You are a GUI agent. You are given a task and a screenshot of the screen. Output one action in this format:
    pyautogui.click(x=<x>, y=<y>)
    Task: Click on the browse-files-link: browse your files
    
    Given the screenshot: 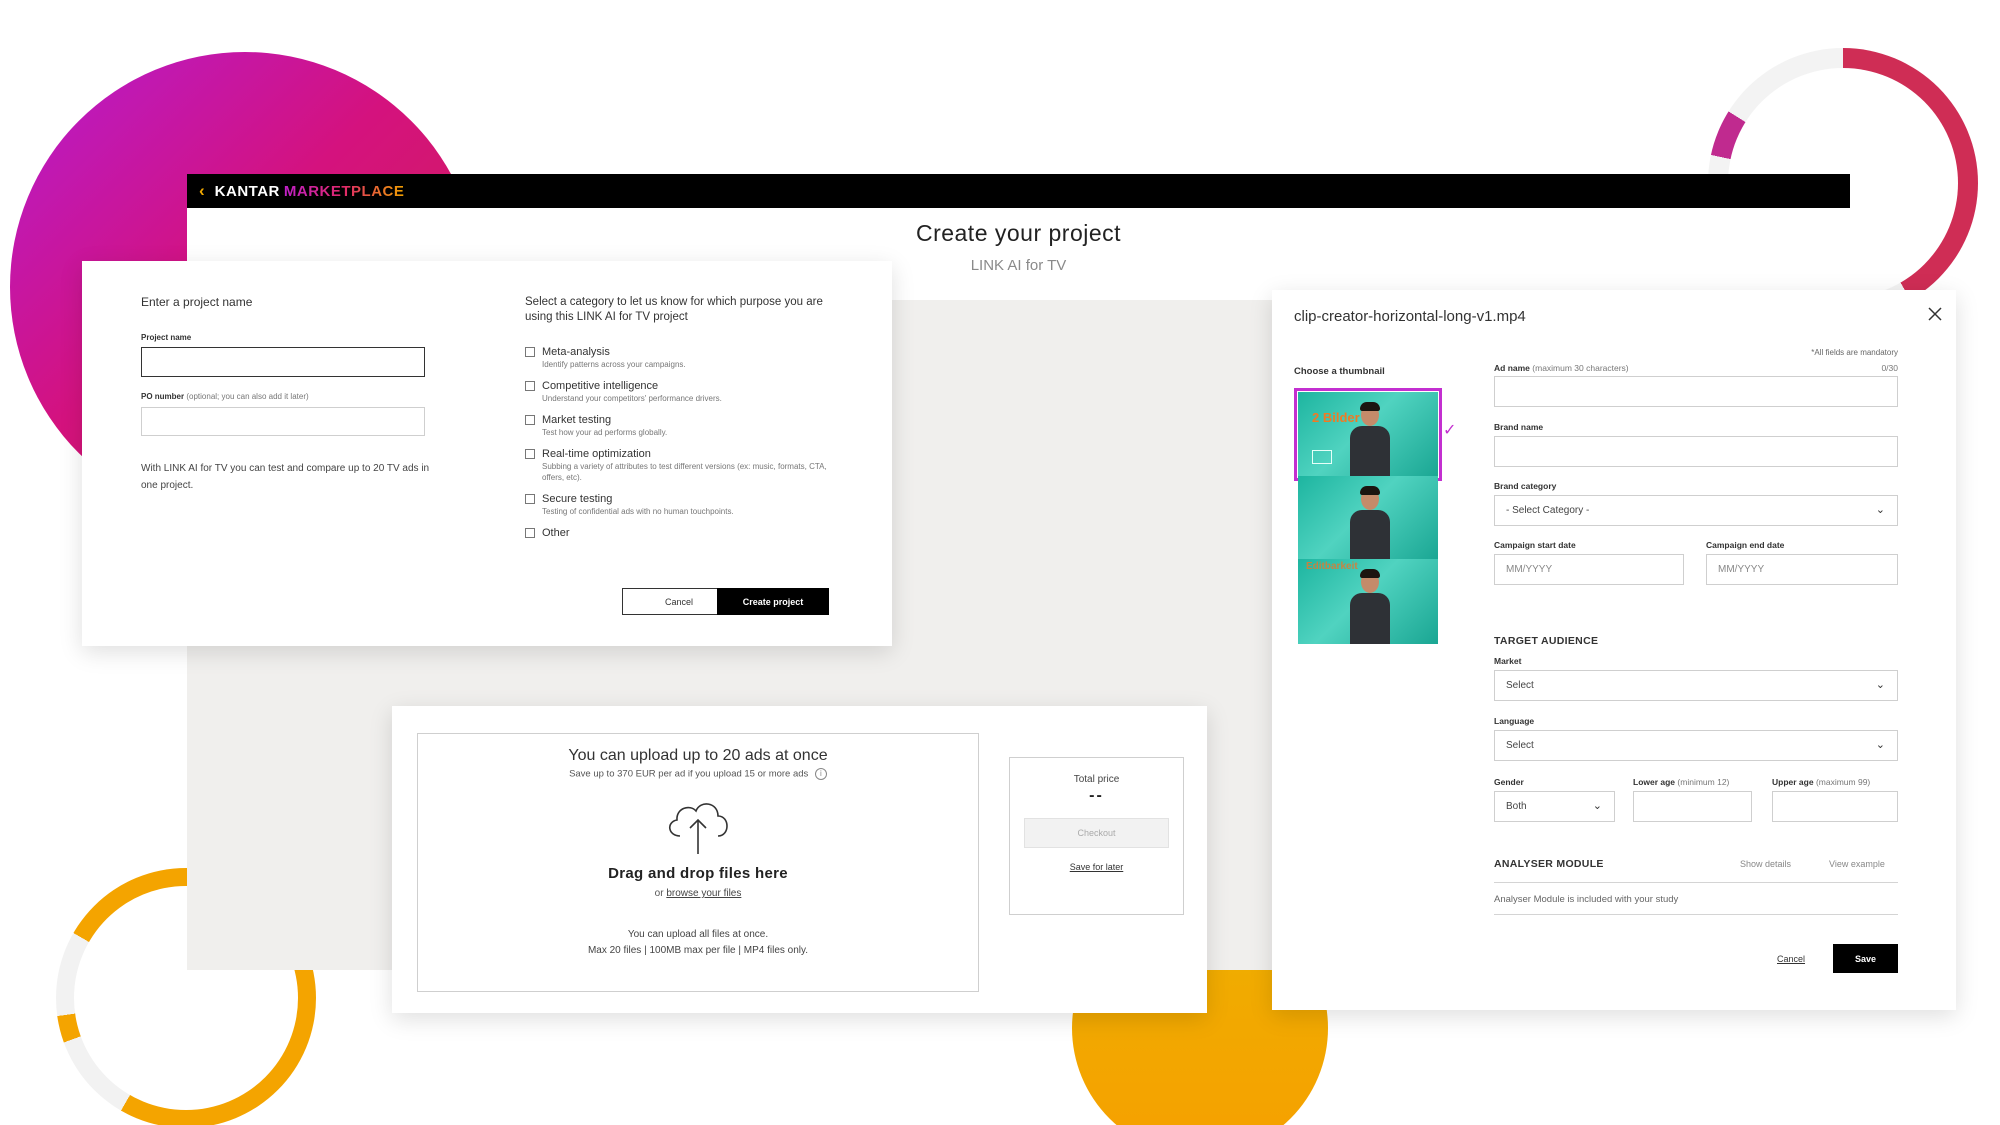 What is the action you would take?
    pyautogui.click(x=703, y=893)
    